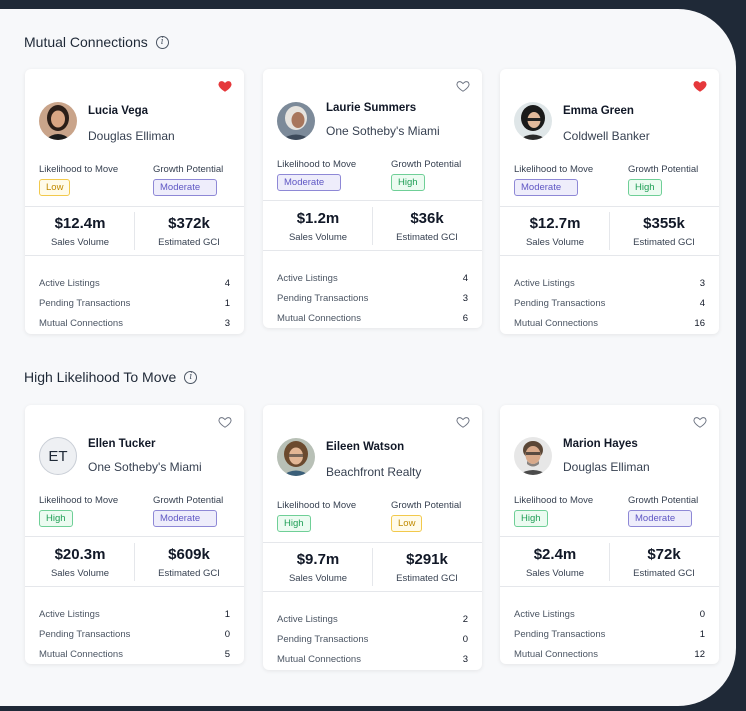  Describe the element at coordinates (699, 654) in the screenshot. I see `mutual-connections-value: 12` at that location.